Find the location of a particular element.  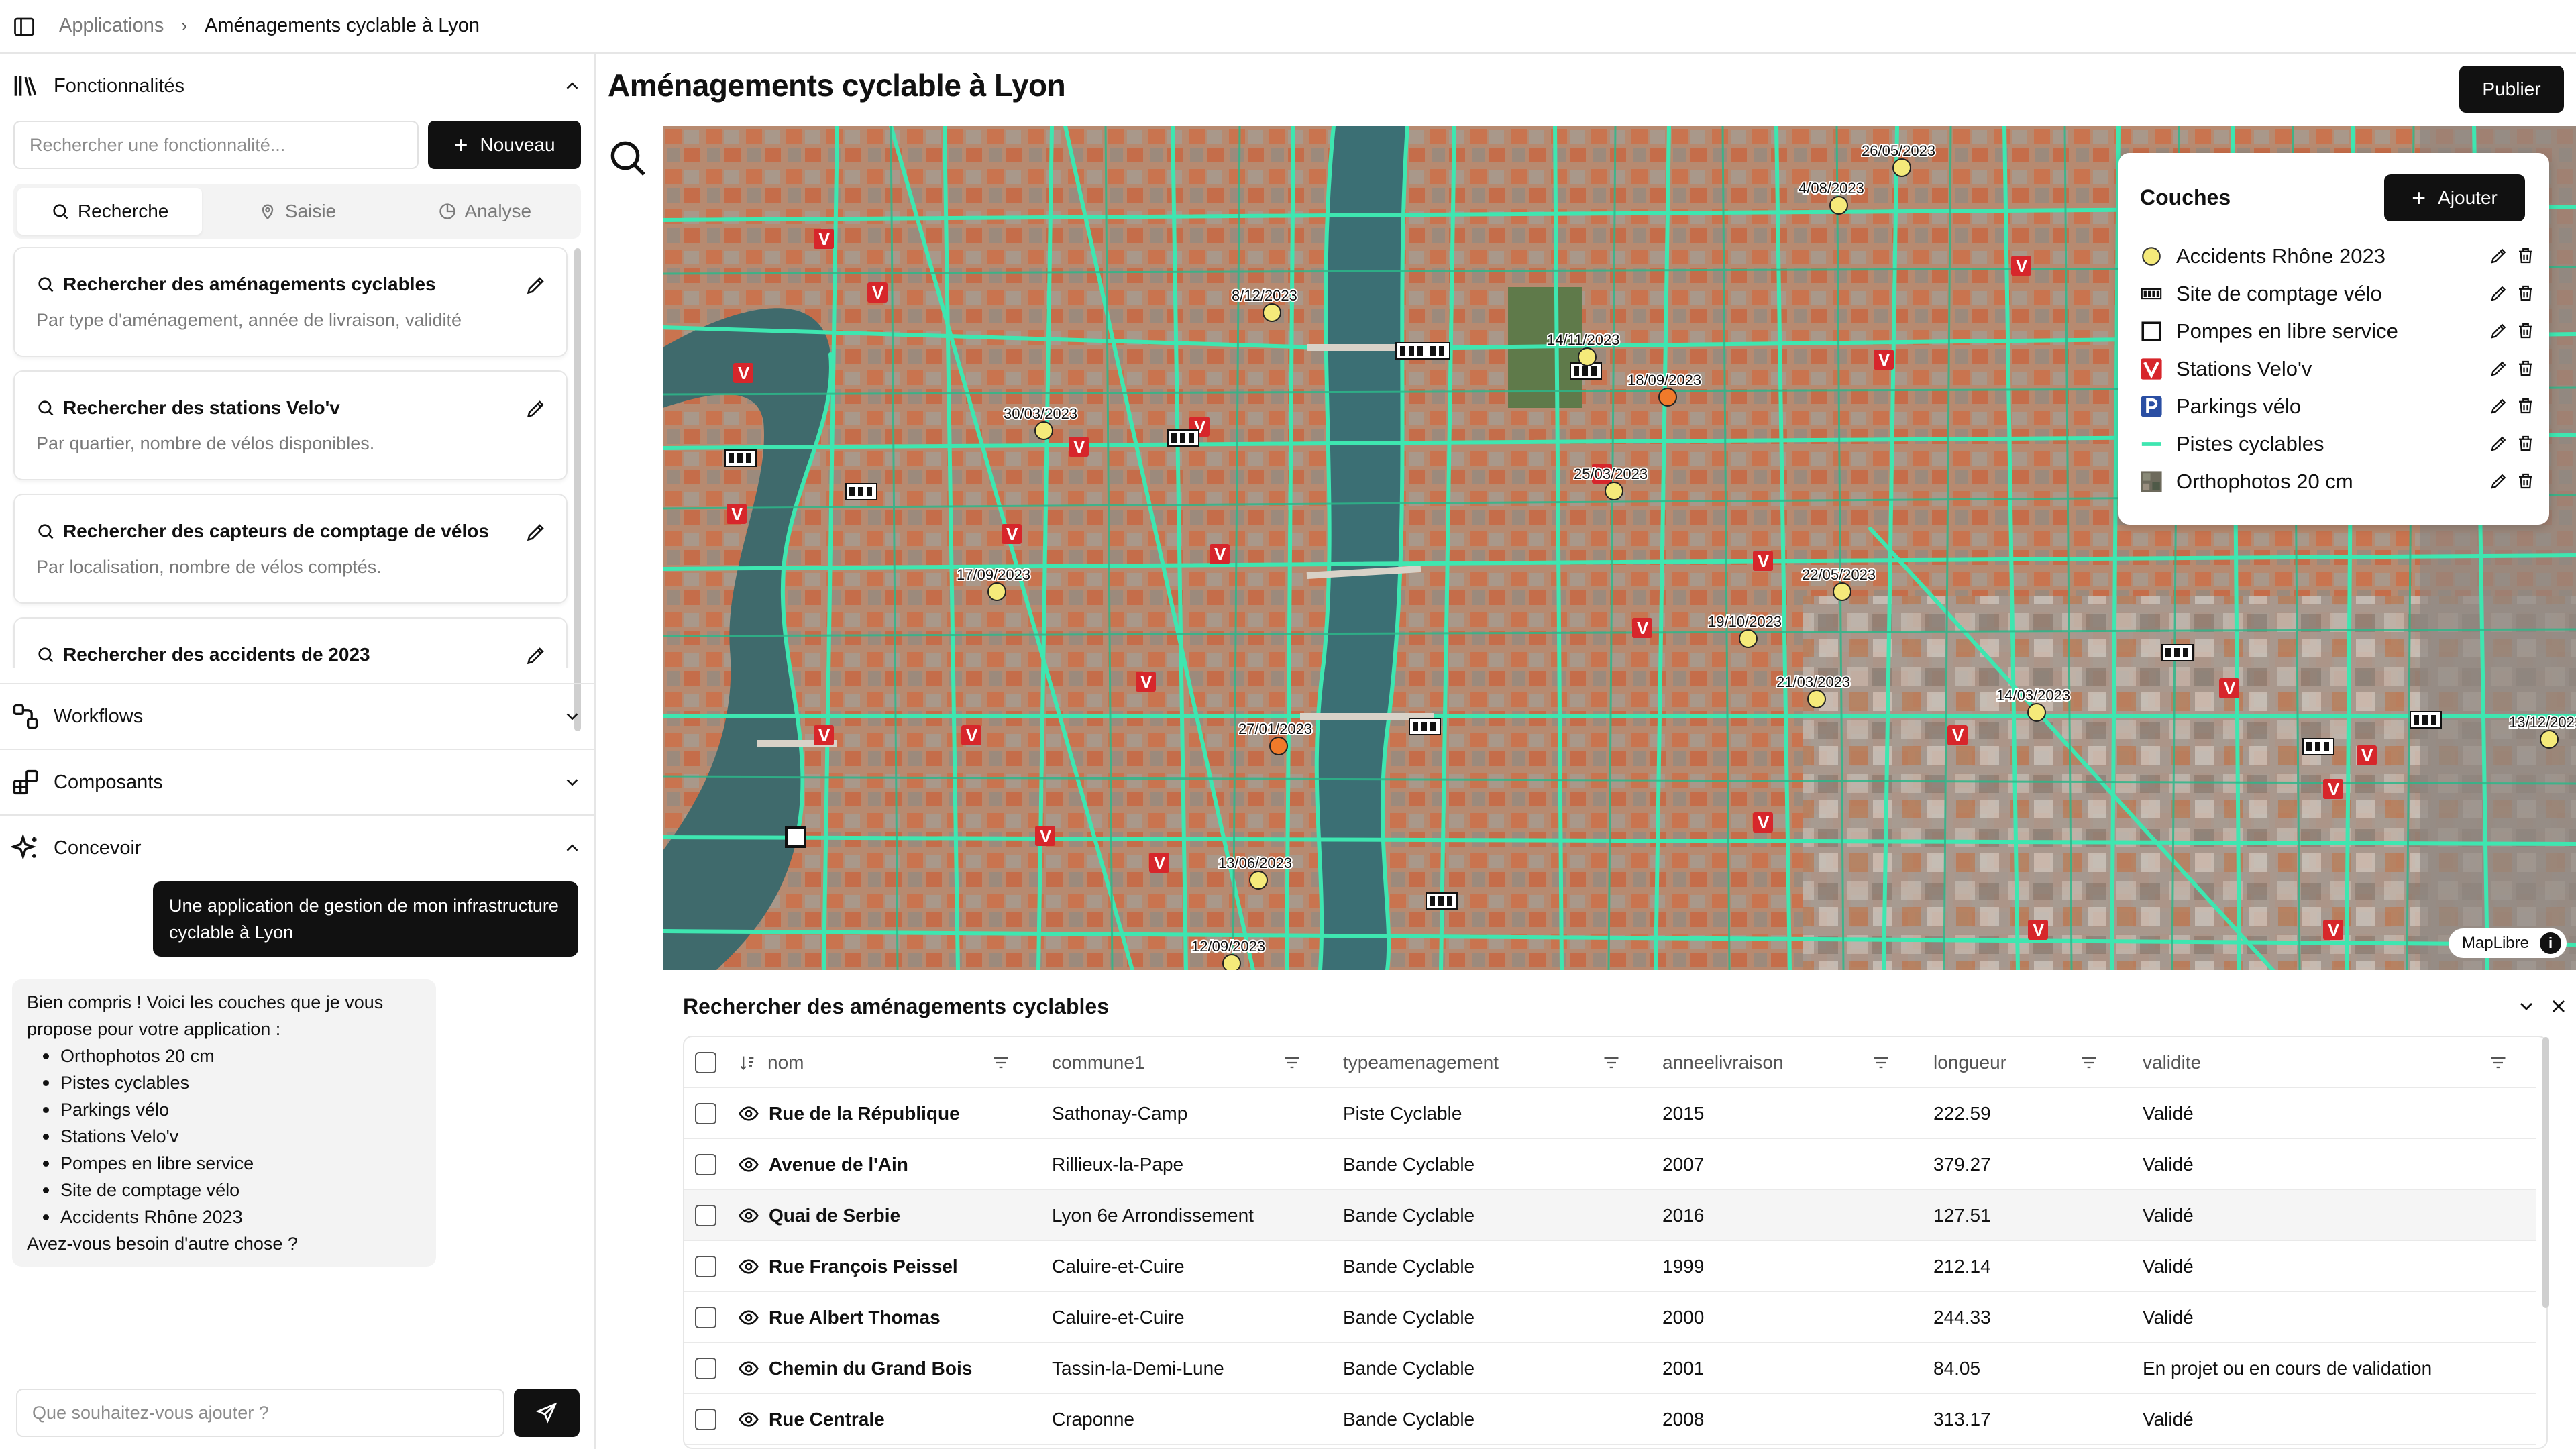

layer-item: Site de comptage vélo is located at coordinates (2338, 294).